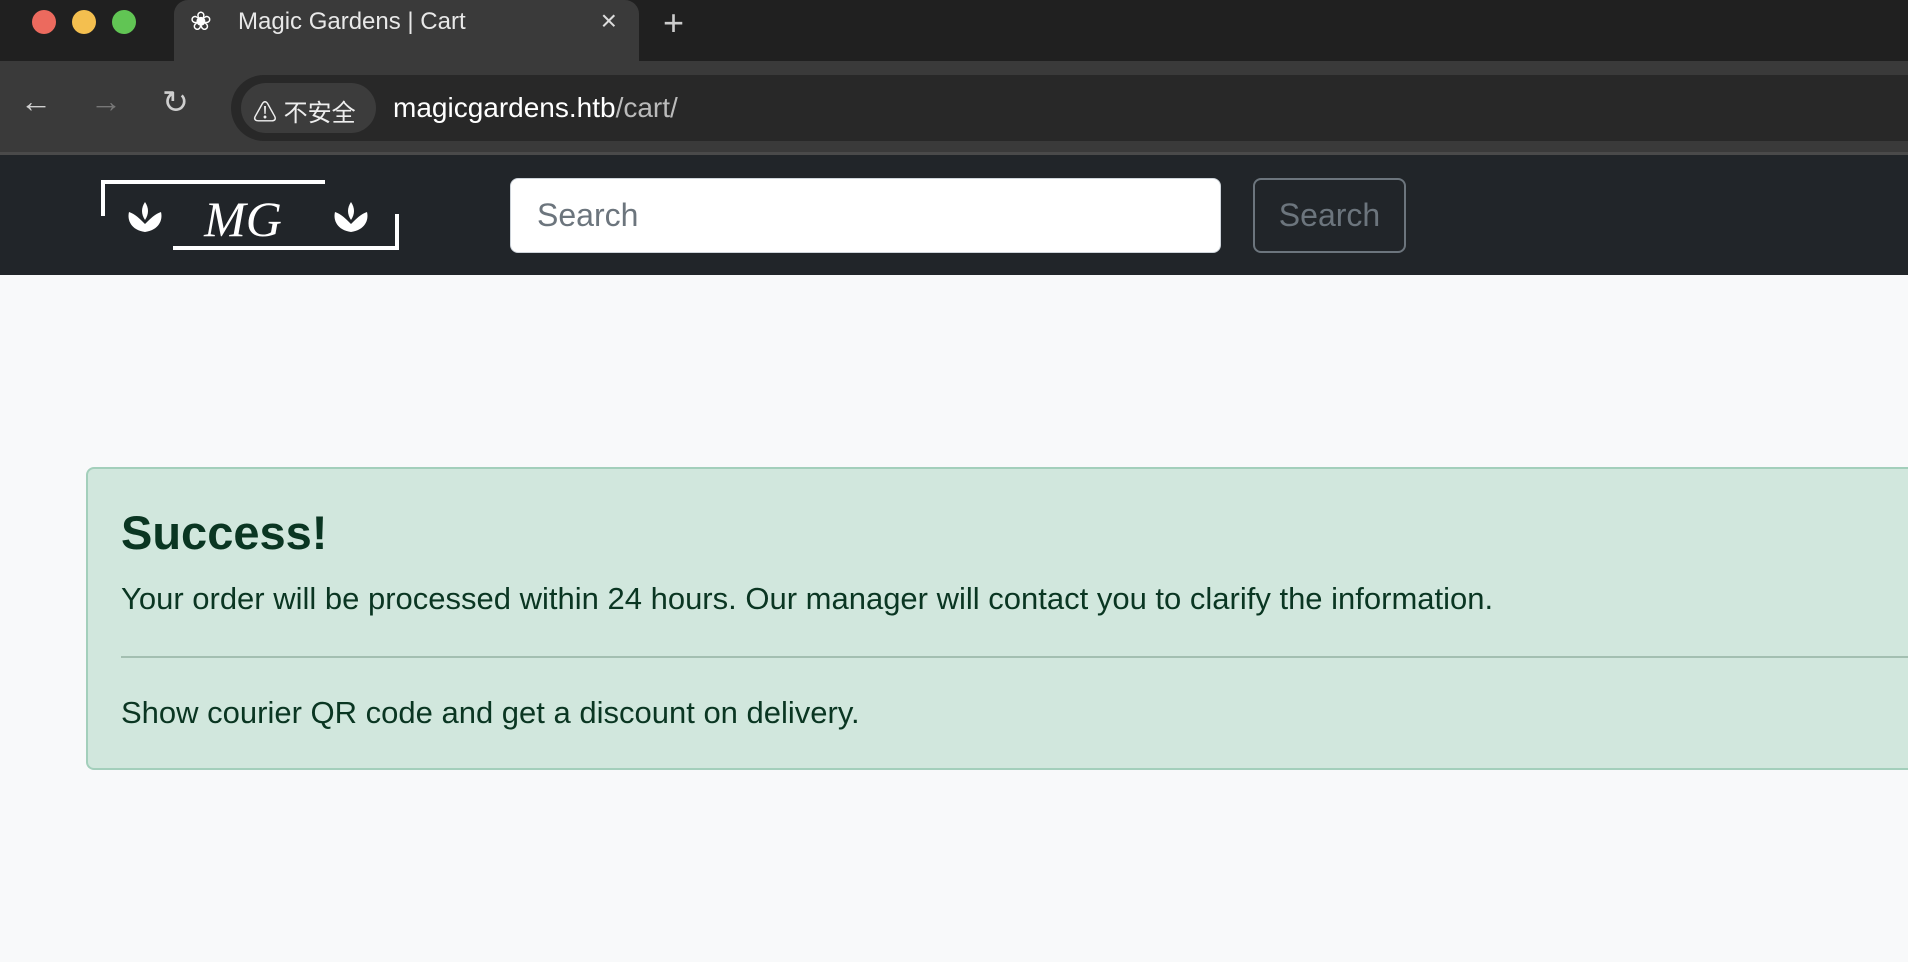  Describe the element at coordinates (646, 107) in the screenshot. I see `url-path: /cart/` at that location.